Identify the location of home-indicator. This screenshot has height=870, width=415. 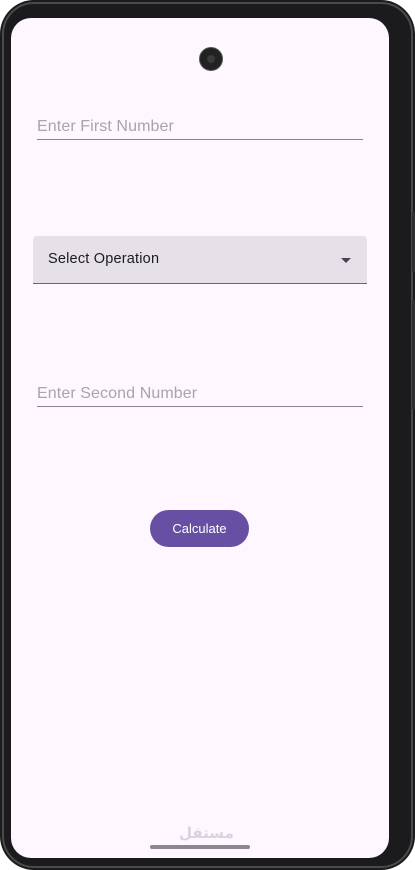
(200, 847).